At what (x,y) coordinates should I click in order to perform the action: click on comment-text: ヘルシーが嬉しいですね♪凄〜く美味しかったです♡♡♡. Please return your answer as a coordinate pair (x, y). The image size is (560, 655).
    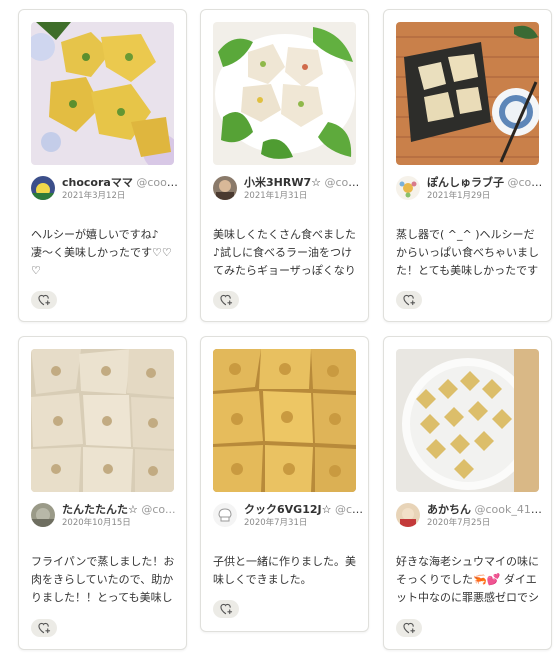
    Looking at the image, I should click on (101, 252).